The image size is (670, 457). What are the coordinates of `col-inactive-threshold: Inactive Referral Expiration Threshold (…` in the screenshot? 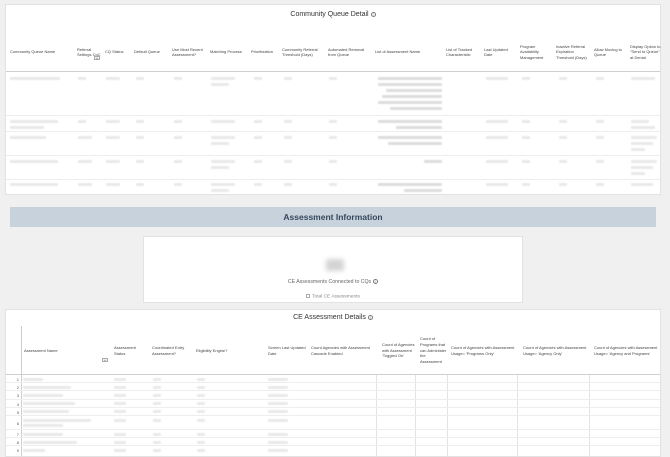 It's located at (572, 52).